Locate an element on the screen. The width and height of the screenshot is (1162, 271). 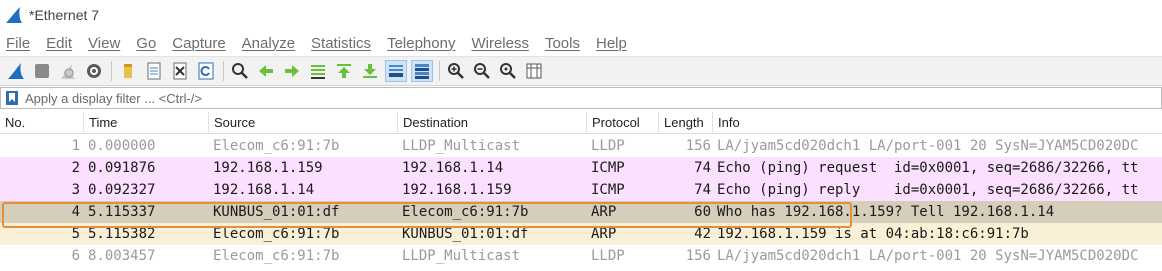
close-file-icon is located at coordinates (180, 71).